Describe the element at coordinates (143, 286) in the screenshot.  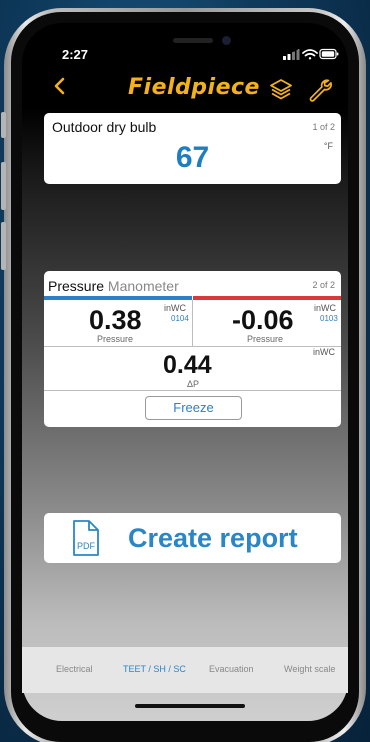
I see `card-title-sub: Manometer` at that location.